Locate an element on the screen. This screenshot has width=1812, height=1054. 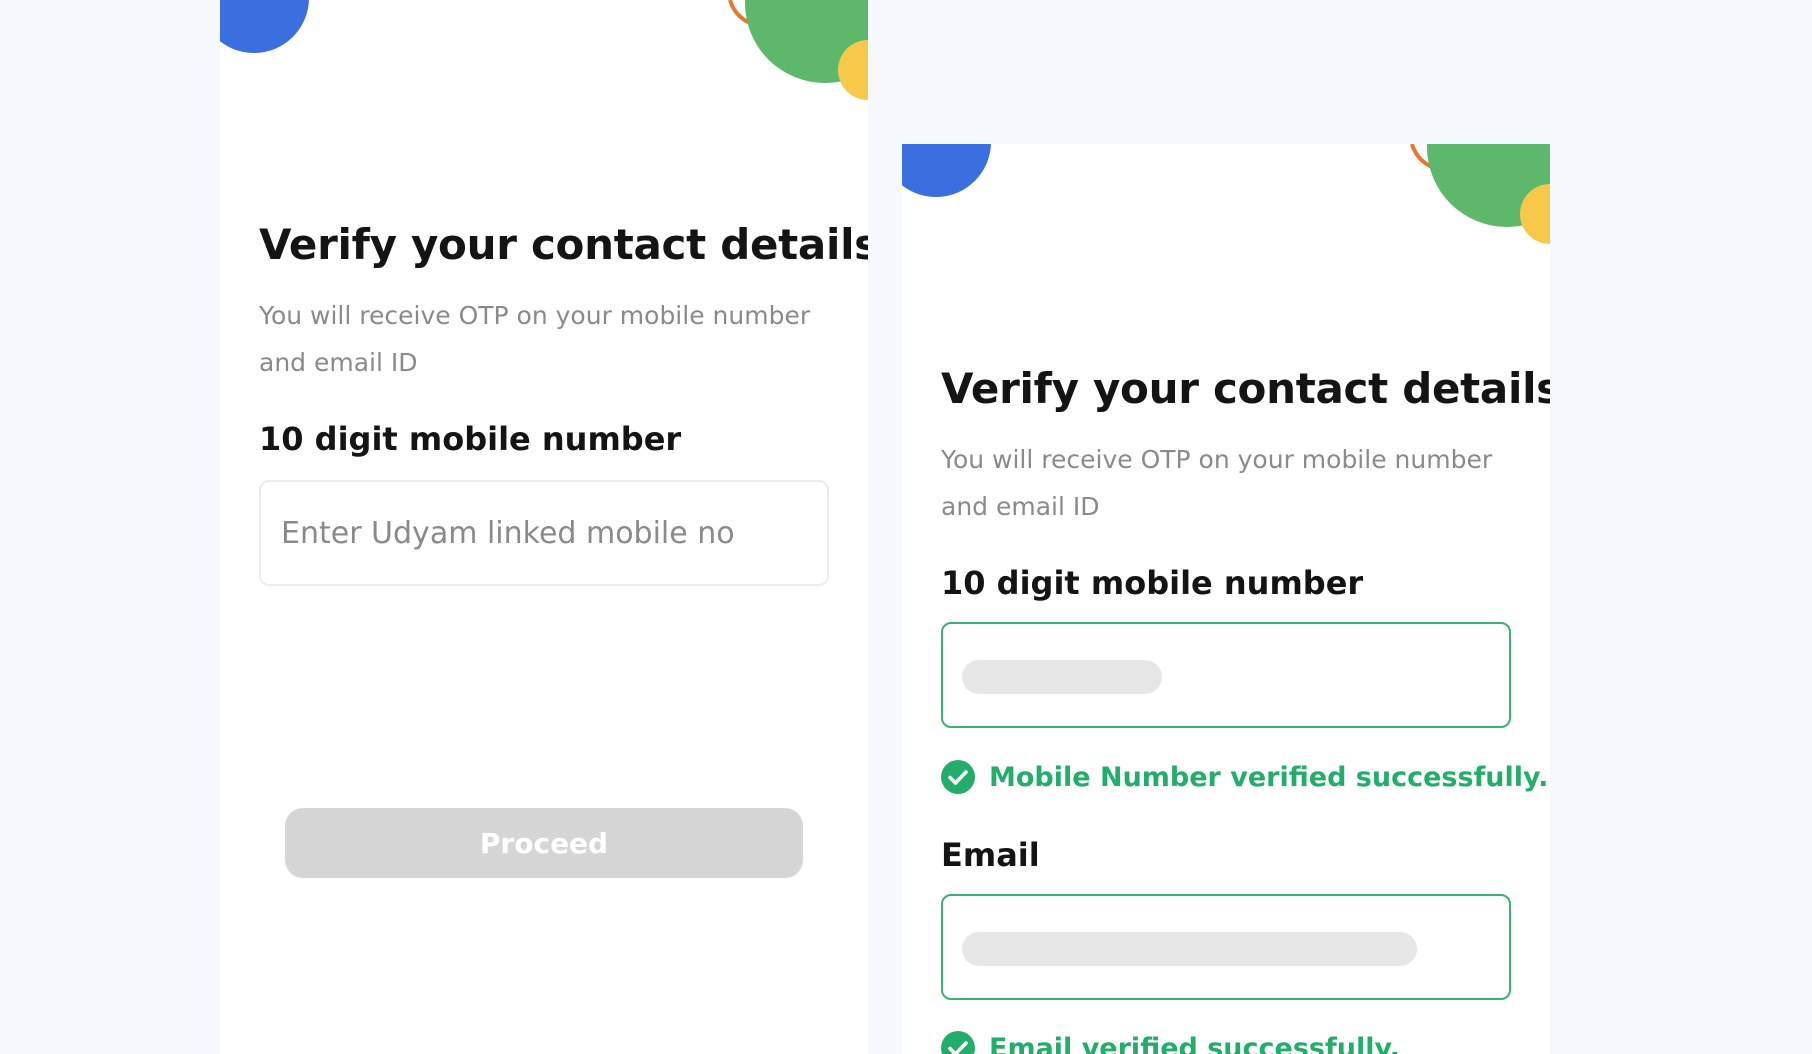
proceed-button: Proceed is located at coordinates (544, 843).